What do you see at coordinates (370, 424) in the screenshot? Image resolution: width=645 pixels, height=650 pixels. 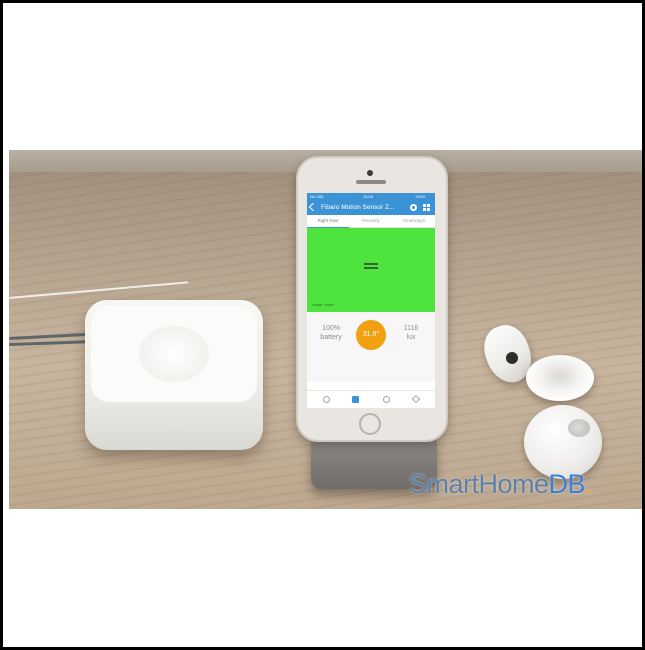 I see `home-button` at bounding box center [370, 424].